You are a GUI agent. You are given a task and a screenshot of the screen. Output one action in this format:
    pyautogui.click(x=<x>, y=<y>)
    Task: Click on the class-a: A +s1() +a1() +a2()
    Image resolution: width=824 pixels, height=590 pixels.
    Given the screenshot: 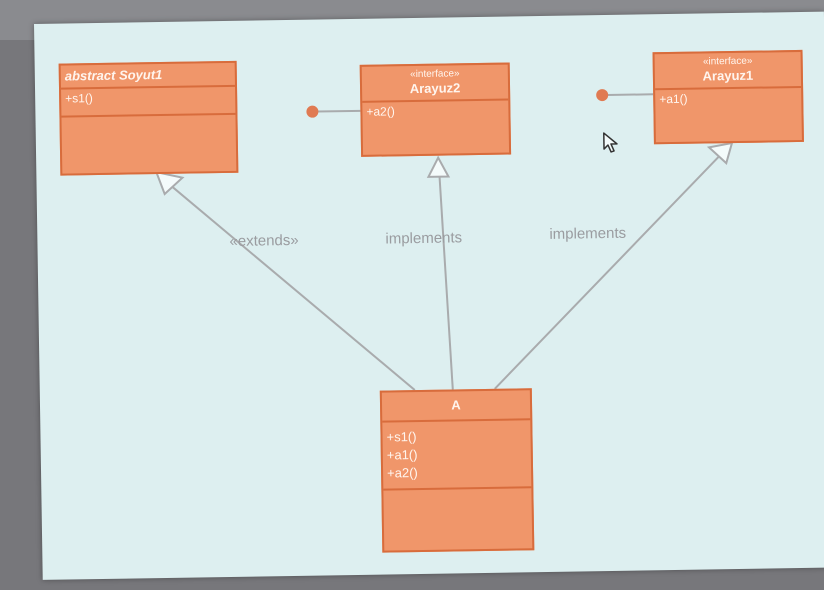 What is the action you would take?
    pyautogui.click(x=457, y=470)
    